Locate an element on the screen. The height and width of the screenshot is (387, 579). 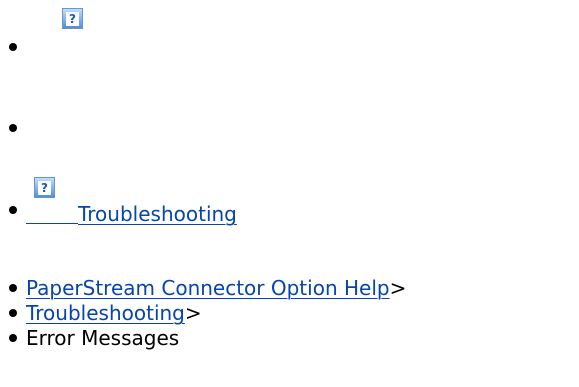
breadcrumb-item: PaperStream Connector Option Help> is located at coordinates (216, 288).